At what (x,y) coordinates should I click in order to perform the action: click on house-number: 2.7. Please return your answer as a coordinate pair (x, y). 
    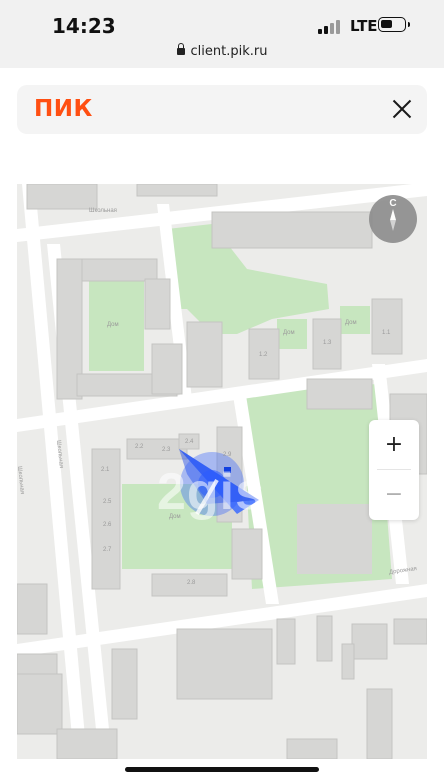
    Looking at the image, I should click on (107, 550).